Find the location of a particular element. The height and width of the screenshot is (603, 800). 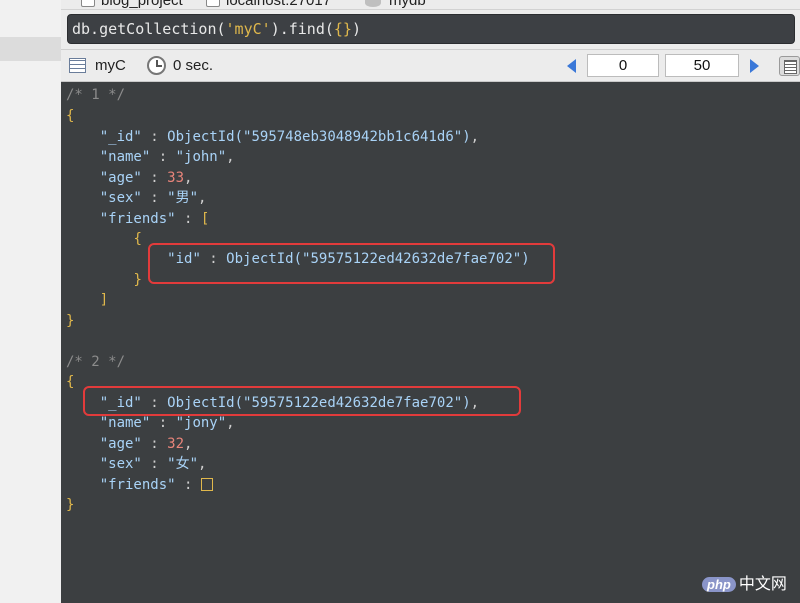

query-collection-arg: 'myC' is located at coordinates (248, 29).